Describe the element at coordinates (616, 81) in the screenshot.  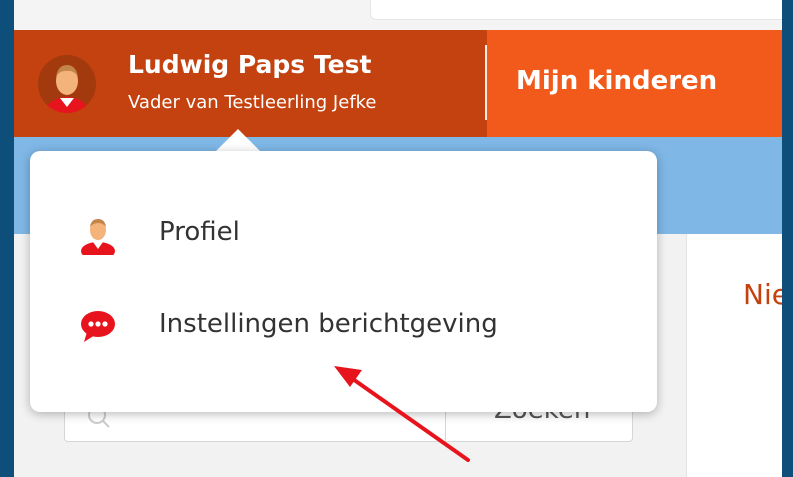
I see `nav-item-mijn-kinderen: Mijn kinderen` at that location.